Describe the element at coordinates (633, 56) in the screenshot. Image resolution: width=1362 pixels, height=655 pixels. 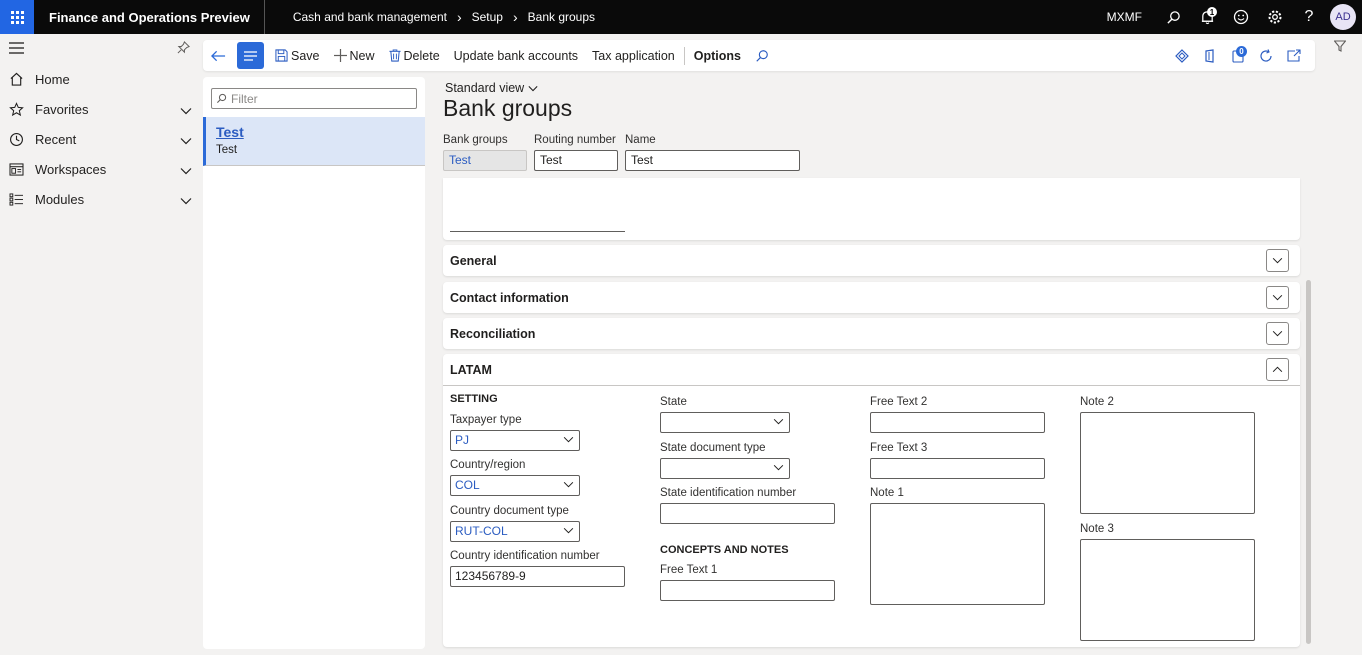
I see `tax-application-button: Tax application` at that location.